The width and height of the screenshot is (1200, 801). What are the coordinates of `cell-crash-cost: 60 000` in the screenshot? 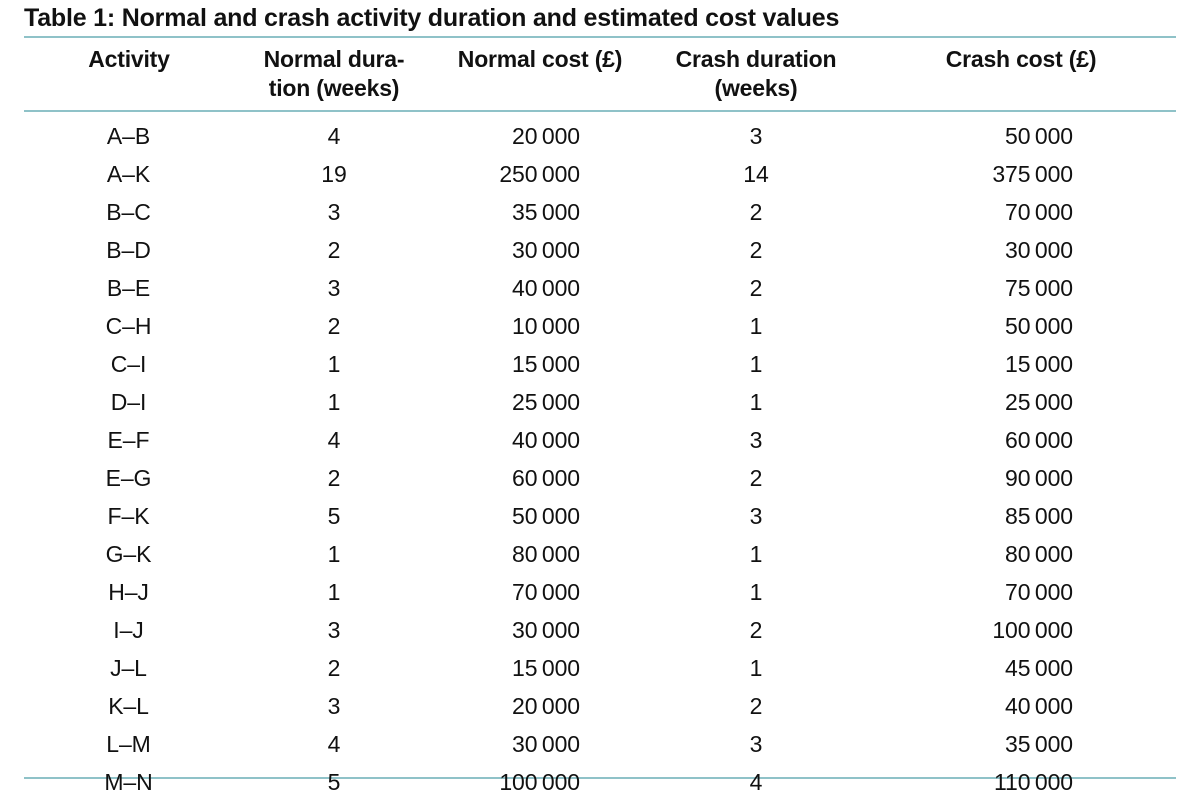 It's located at (1039, 439).